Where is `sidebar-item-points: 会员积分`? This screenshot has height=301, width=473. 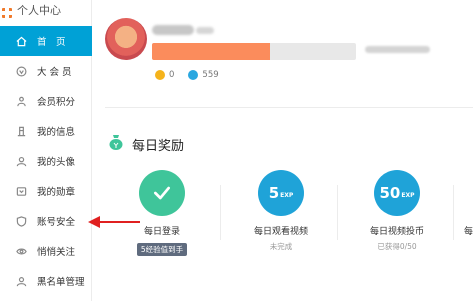 sidebar-item-points: 会员积分 is located at coordinates (46, 101).